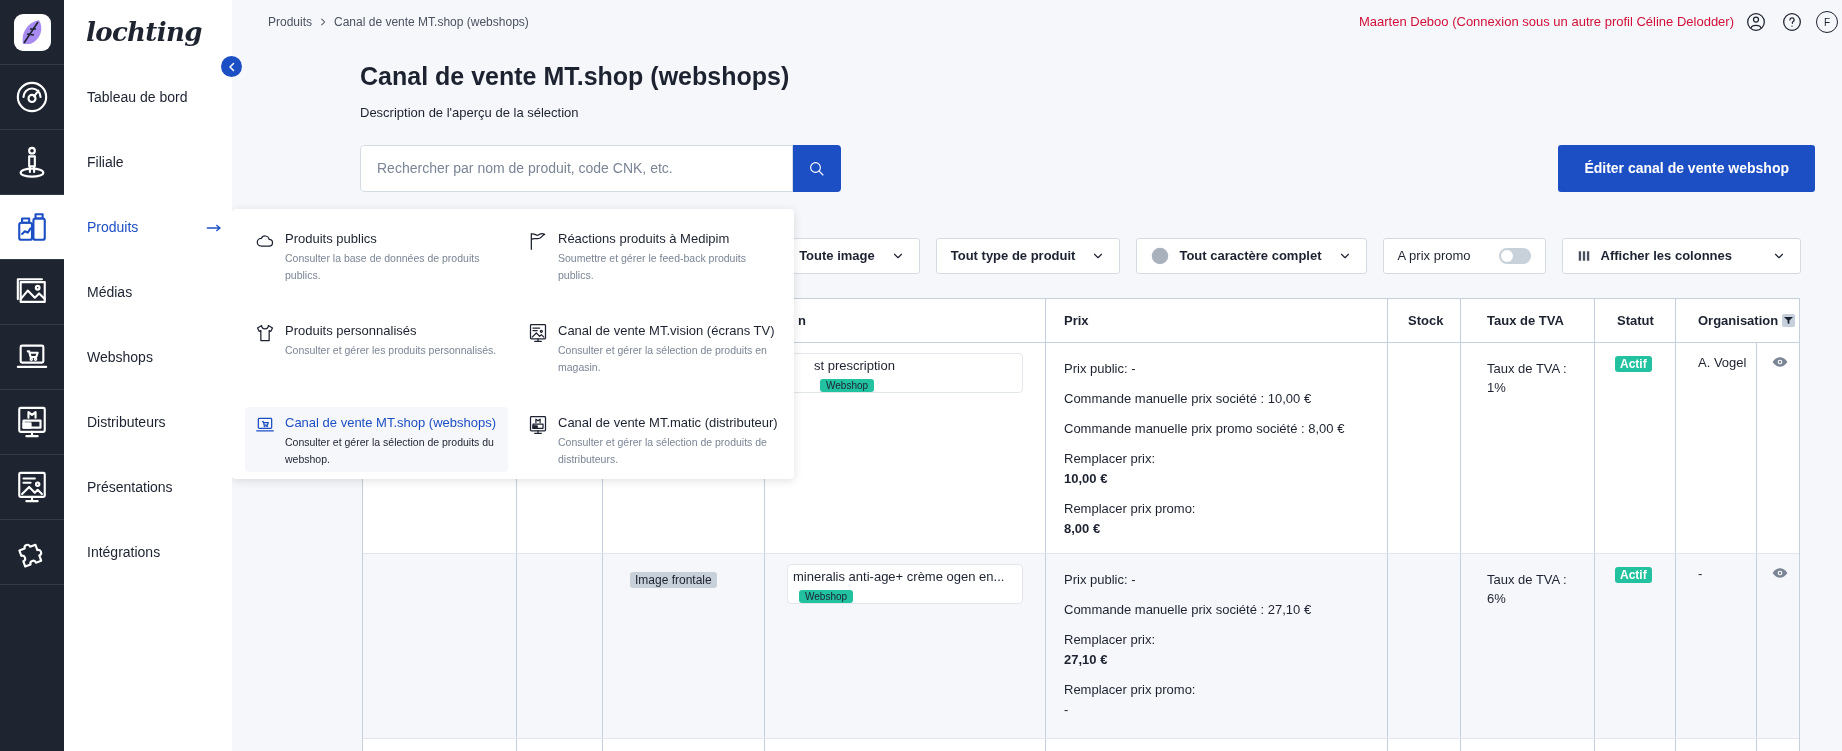 Image resolution: width=1842 pixels, height=751 pixels. Describe the element at coordinates (1527, 378) in the screenshot. I see `vat-rate: Taux de TVA : 1%` at that location.